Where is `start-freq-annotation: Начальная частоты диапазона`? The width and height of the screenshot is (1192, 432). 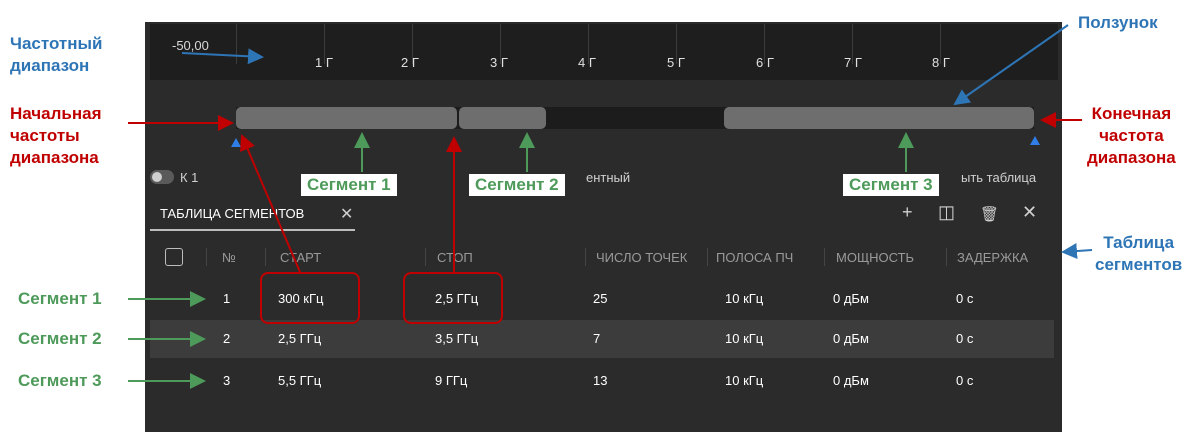 start-freq-annotation: Начальная частоты диапазона is located at coordinates (56, 135).